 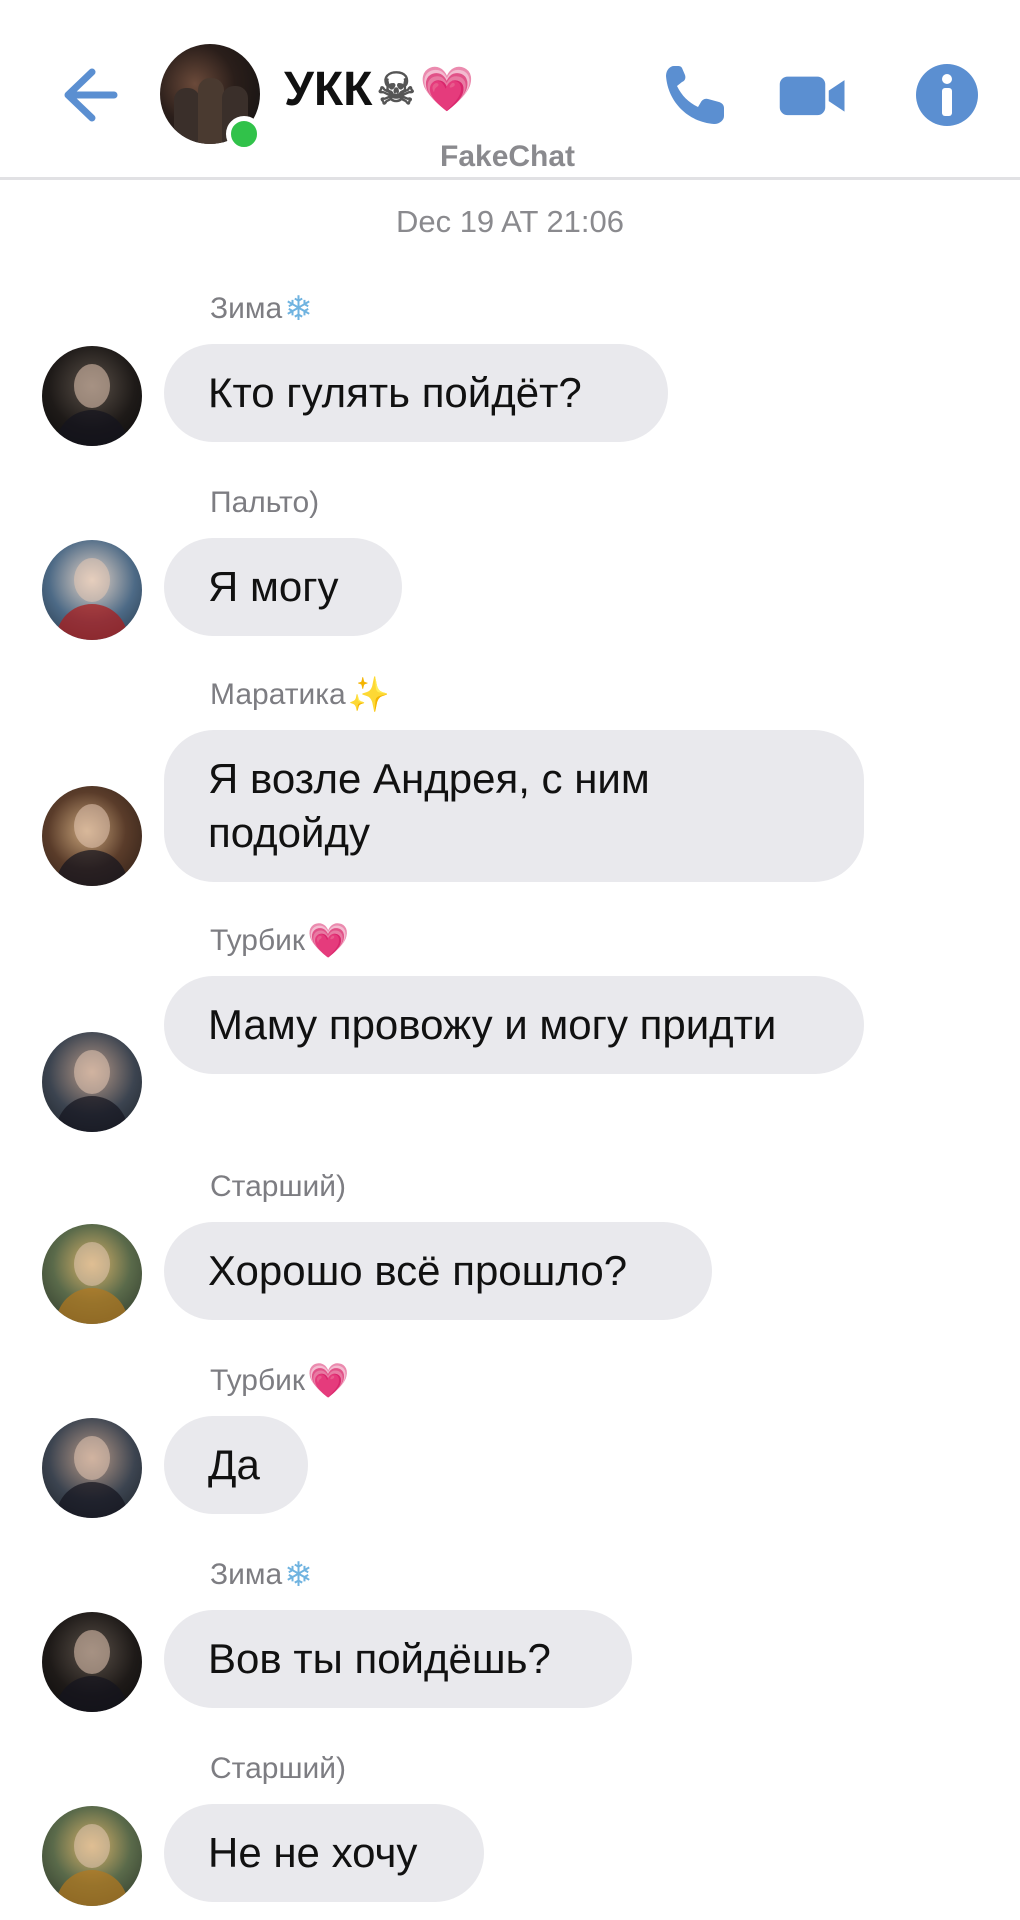 What do you see at coordinates (510, 221) in the screenshot?
I see `date-separator: Dec 19 AT 21:06` at bounding box center [510, 221].